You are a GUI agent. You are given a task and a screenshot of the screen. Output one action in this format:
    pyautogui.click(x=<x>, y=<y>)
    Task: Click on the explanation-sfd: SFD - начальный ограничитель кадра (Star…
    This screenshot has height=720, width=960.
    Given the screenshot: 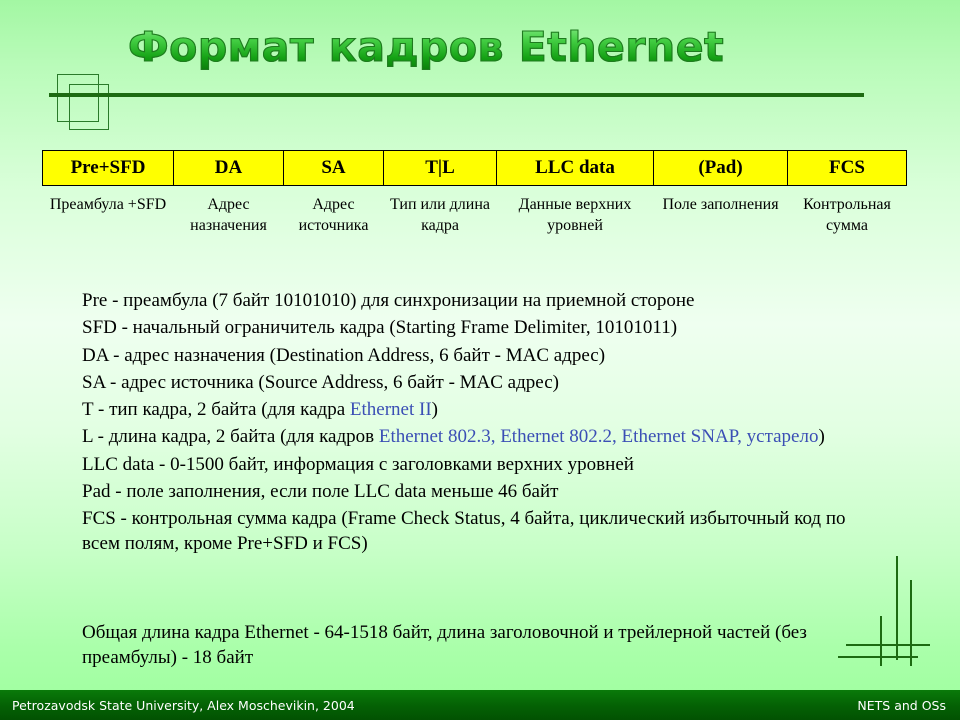 What is the action you would take?
    pyautogui.click(x=380, y=328)
    